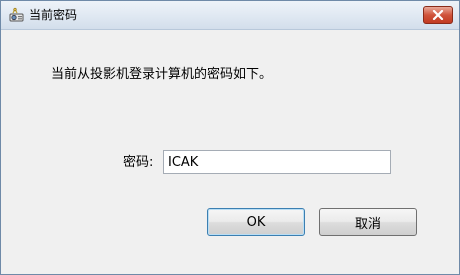  Describe the element at coordinates (138, 162) in the screenshot. I see `password-label: 密码:` at that location.